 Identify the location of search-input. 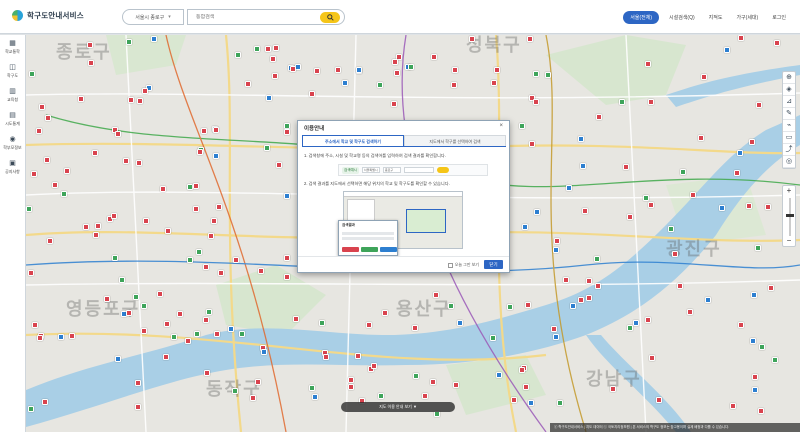
(256, 17).